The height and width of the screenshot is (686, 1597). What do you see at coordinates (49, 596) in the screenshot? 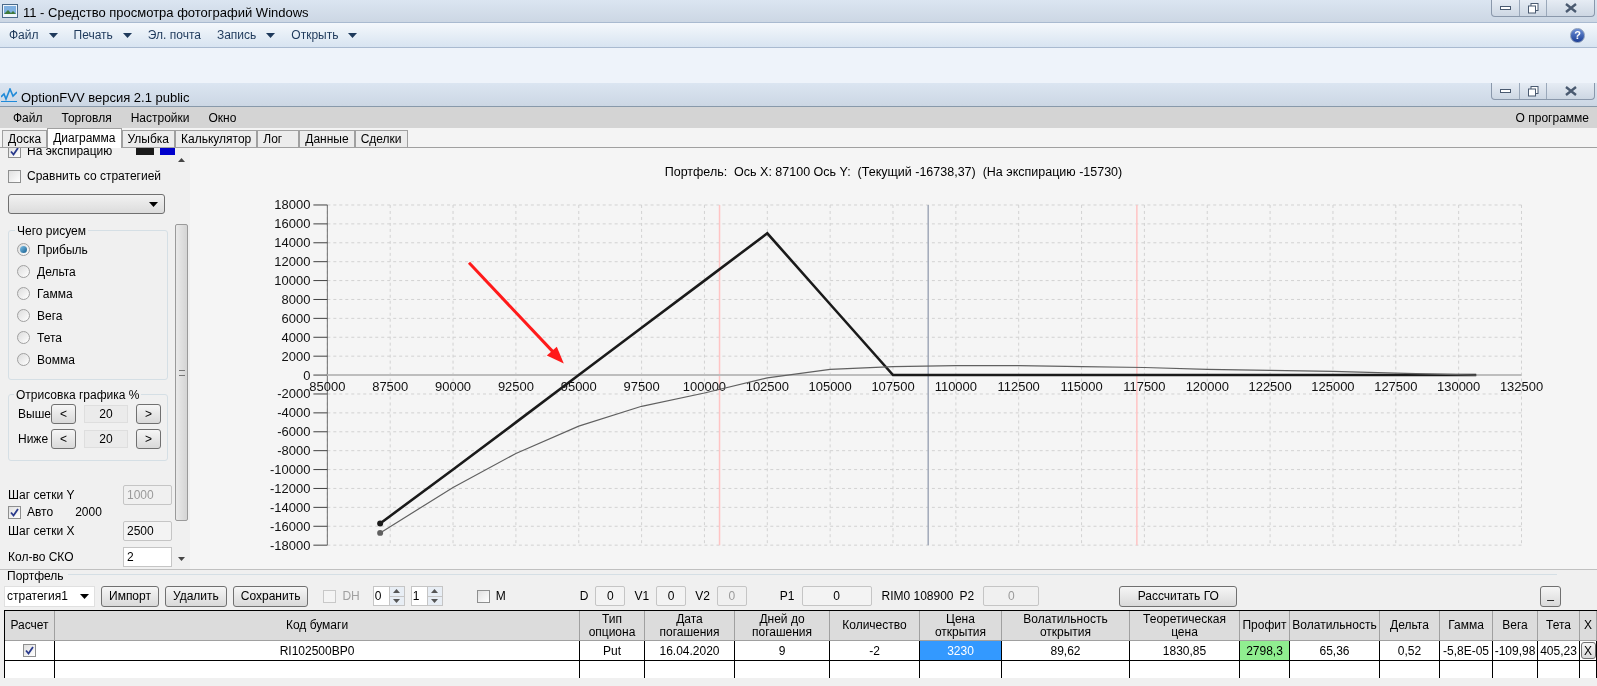
I see `strategy-dropdown: стратегия1` at bounding box center [49, 596].